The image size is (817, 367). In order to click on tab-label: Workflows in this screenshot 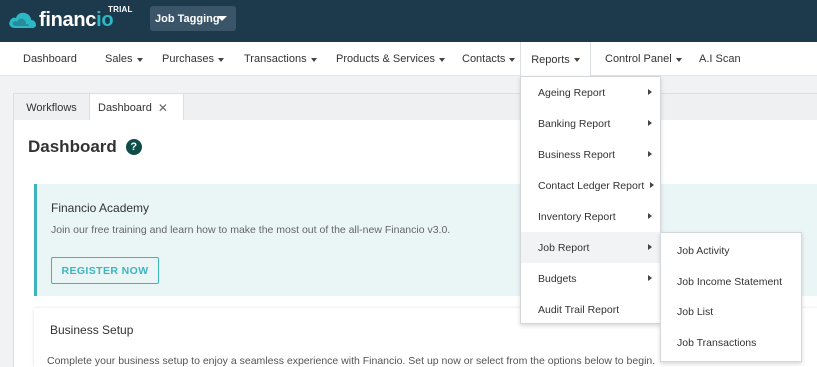, I will do `click(51, 107)`.